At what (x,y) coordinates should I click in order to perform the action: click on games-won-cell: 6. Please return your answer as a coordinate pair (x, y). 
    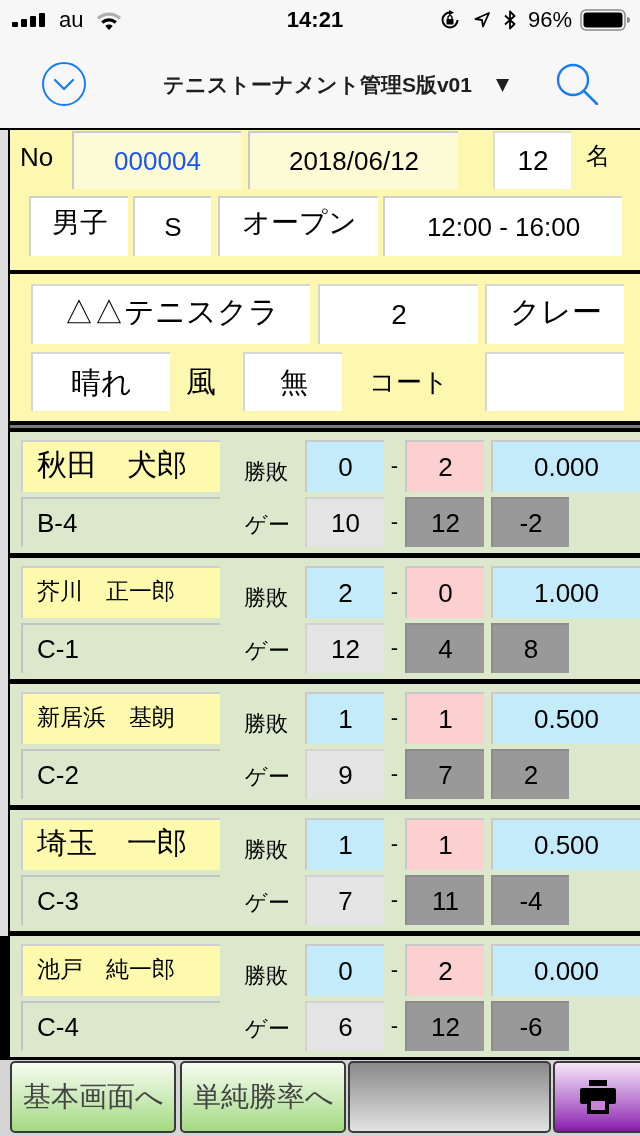
    Looking at the image, I should click on (344, 1026).